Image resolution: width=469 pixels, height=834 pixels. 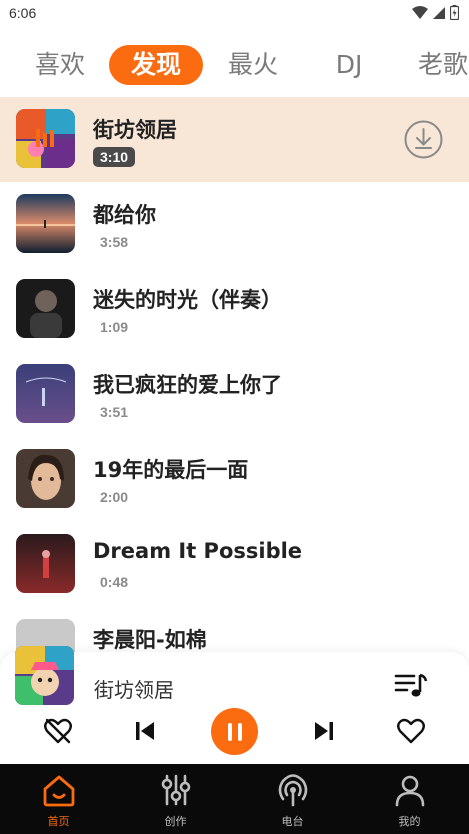 I want to click on song-row-playing: 街坊领居 3:10, so click(x=234, y=139).